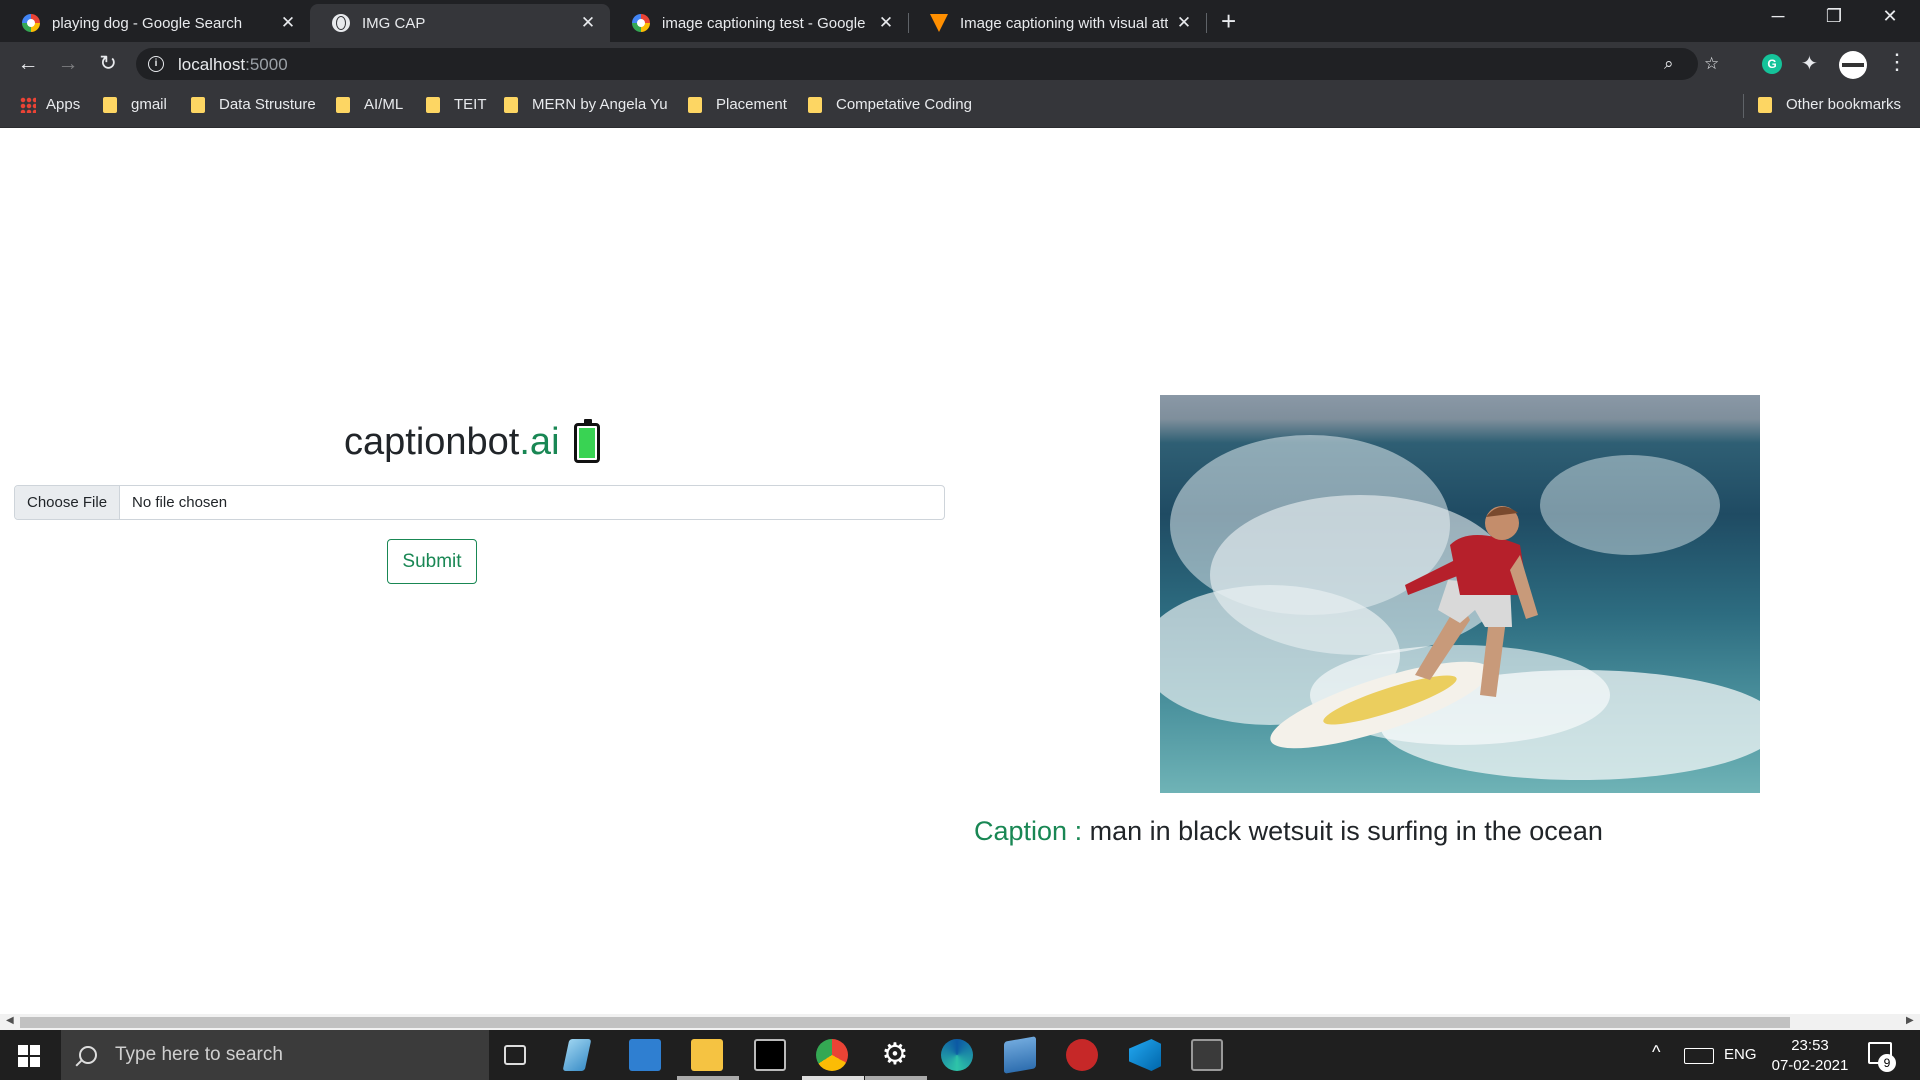 The height and width of the screenshot is (1080, 1920). Describe the element at coordinates (645, 1055) in the screenshot. I see `contacts-app-icon` at that location.